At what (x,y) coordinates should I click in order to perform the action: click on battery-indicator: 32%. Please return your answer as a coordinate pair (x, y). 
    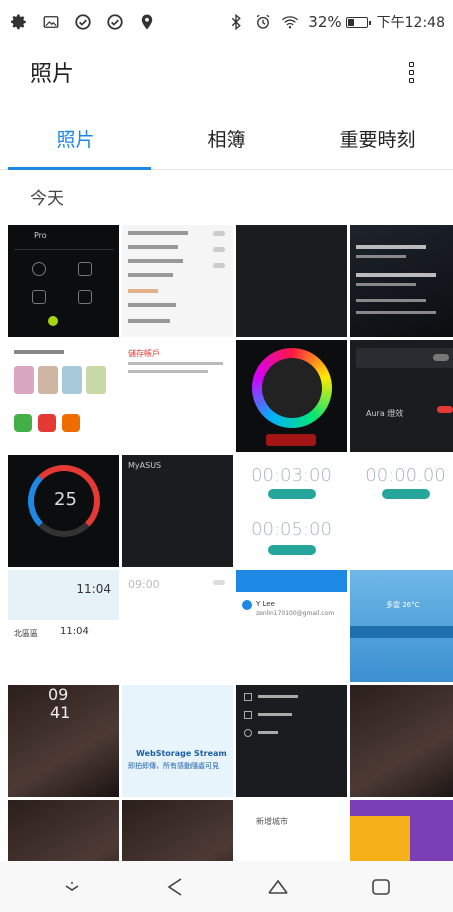
    Looking at the image, I should click on (339, 22).